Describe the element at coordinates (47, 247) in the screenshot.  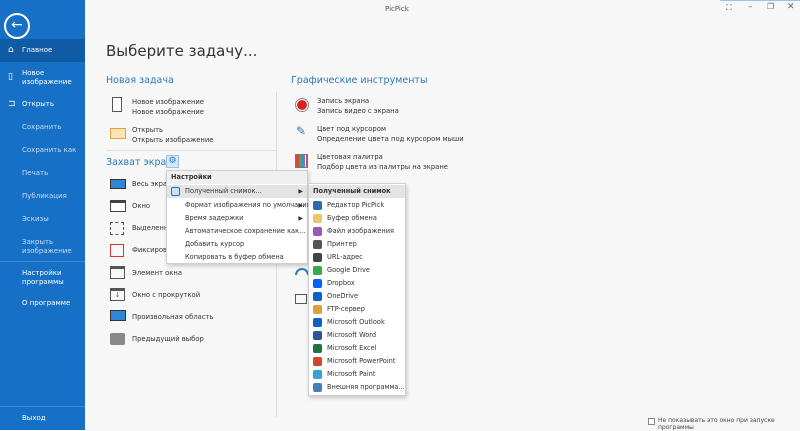
I see `sidebar-item-close-image: Закрыть изображение` at that location.